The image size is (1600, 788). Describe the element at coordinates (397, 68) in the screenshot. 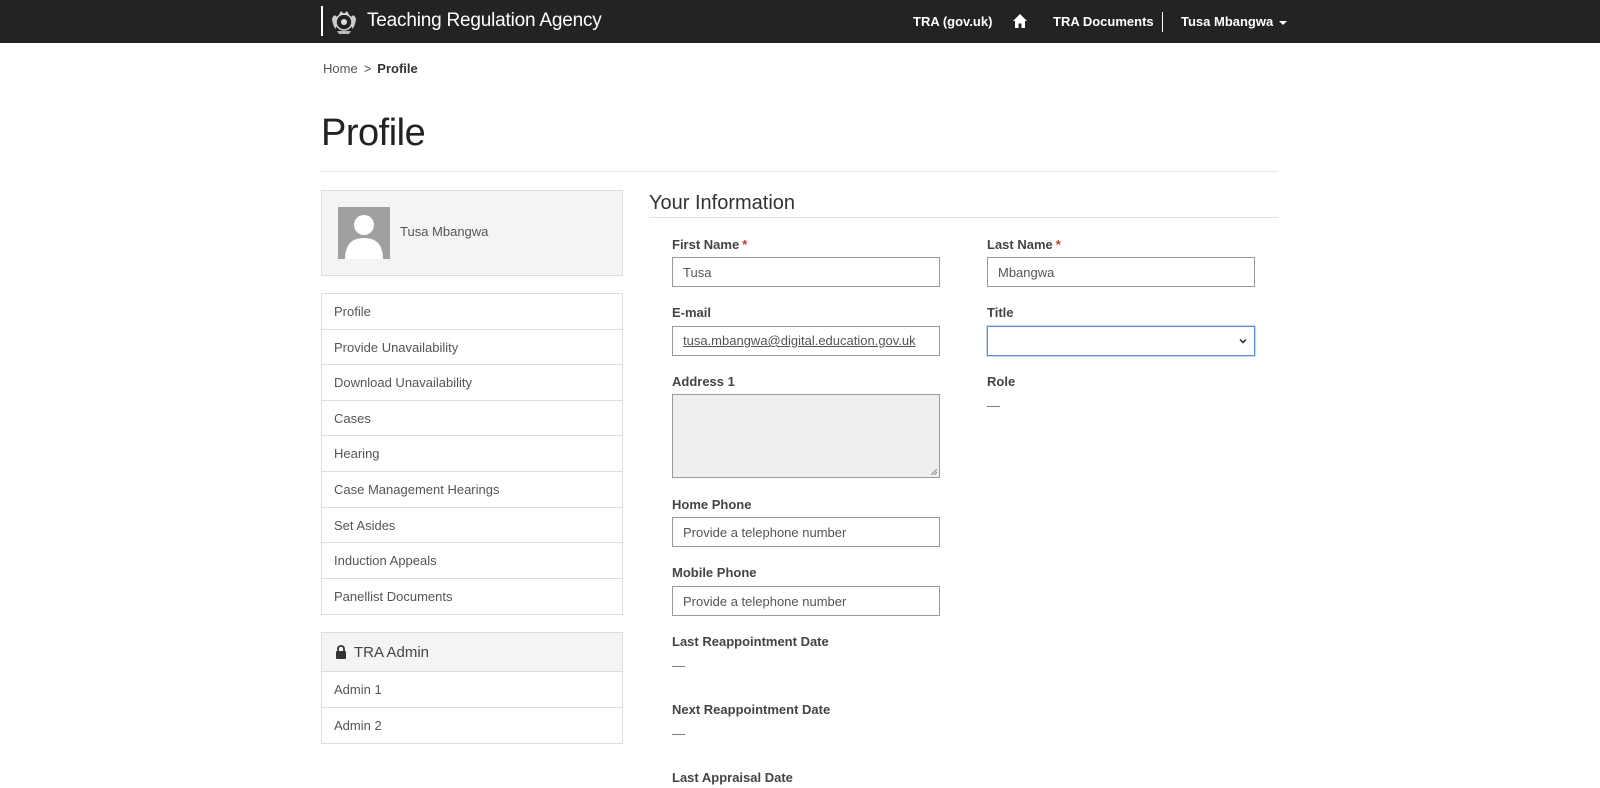

I see `breadcrumb-current: Profile` at that location.